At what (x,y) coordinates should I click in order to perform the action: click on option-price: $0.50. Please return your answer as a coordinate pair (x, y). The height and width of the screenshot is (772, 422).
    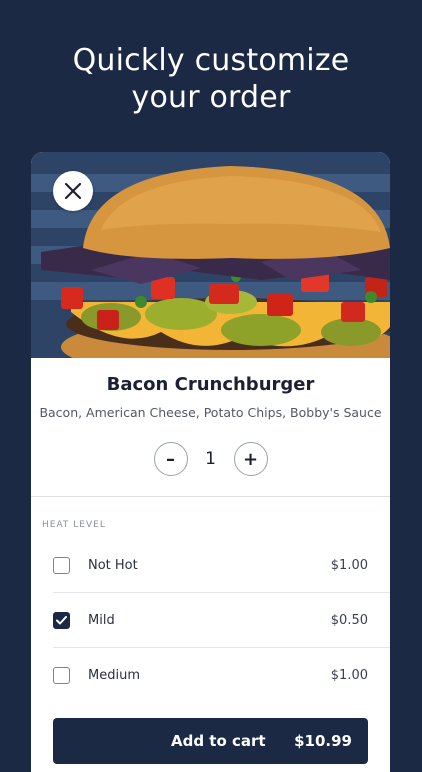
    Looking at the image, I should click on (349, 620).